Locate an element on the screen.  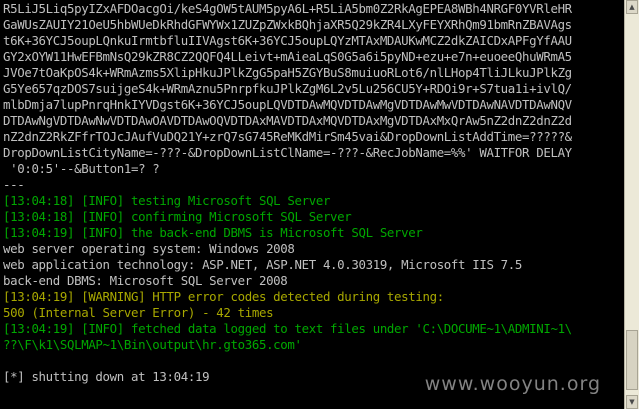
console-line: --- is located at coordinates (14, 184).